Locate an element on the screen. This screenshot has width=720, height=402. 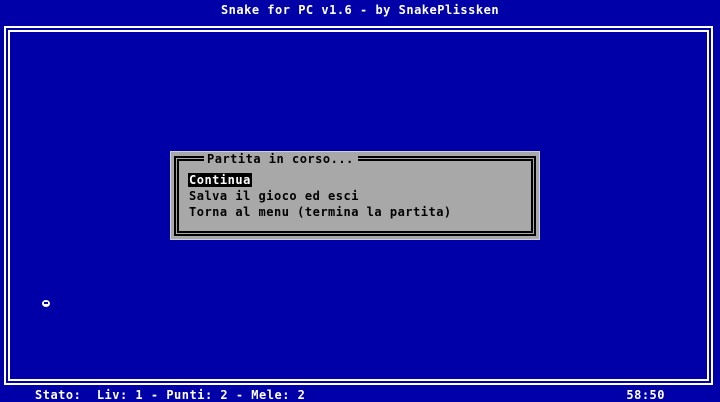
menu-item-continue: Continua is located at coordinates (320, 180).